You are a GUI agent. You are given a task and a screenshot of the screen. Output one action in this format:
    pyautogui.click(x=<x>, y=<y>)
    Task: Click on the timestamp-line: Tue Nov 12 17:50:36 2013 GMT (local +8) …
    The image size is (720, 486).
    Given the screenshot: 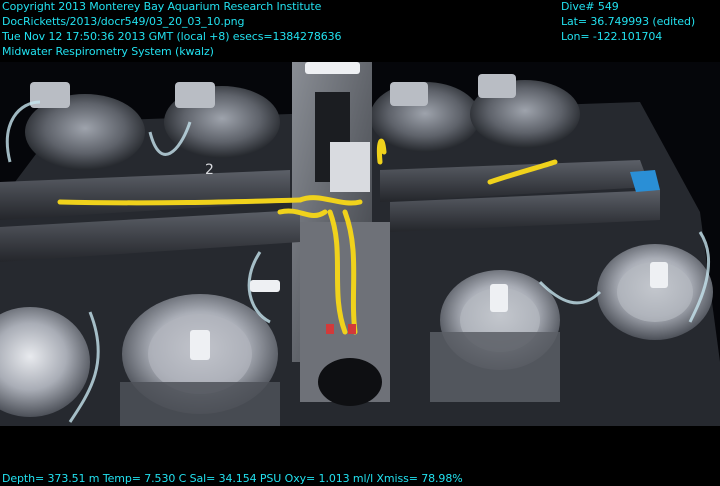 What is the action you would take?
    pyautogui.click(x=172, y=36)
    